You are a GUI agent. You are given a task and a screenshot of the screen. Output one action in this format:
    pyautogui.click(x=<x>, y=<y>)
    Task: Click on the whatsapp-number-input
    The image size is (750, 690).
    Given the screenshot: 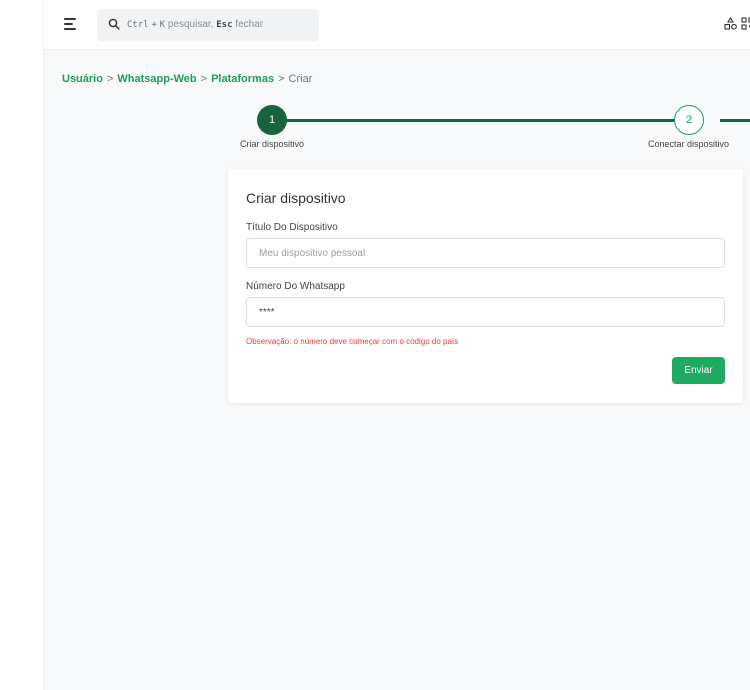 What is the action you would take?
    pyautogui.click(x=485, y=312)
    